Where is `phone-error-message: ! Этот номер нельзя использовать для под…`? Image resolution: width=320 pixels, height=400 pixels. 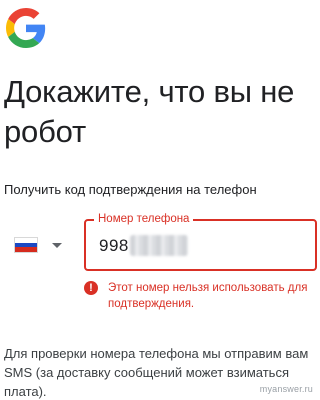 phone-error-message: ! Этот номер нельзя использовать для под… is located at coordinates (201, 296).